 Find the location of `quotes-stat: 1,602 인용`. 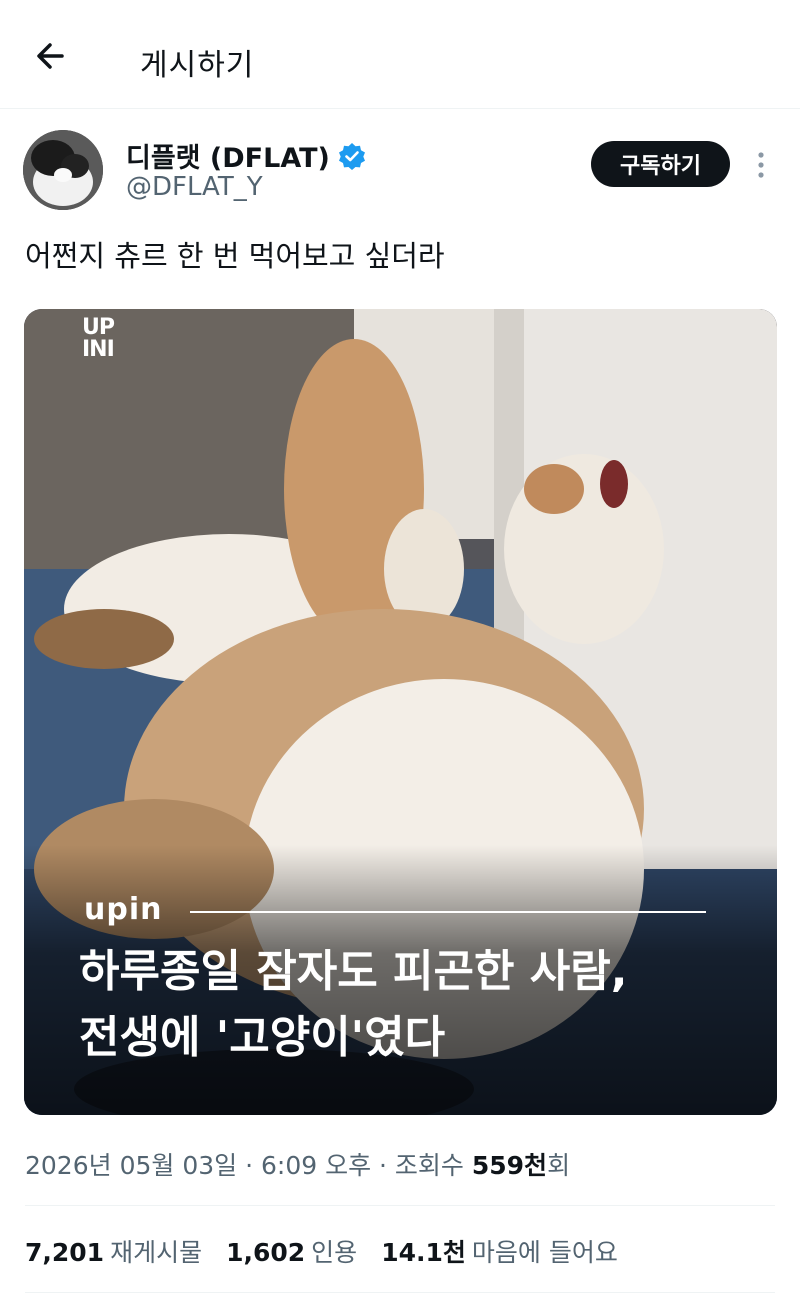

quotes-stat: 1,602 인용 is located at coordinates (291, 1251).